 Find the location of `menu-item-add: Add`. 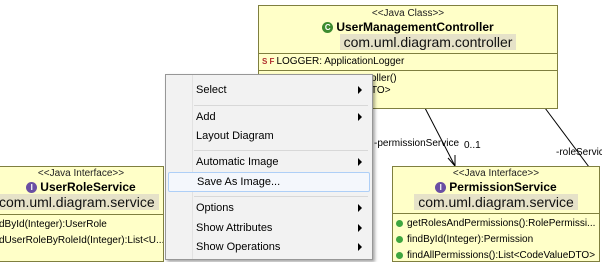

menu-item-add: Add is located at coordinates (269, 117).